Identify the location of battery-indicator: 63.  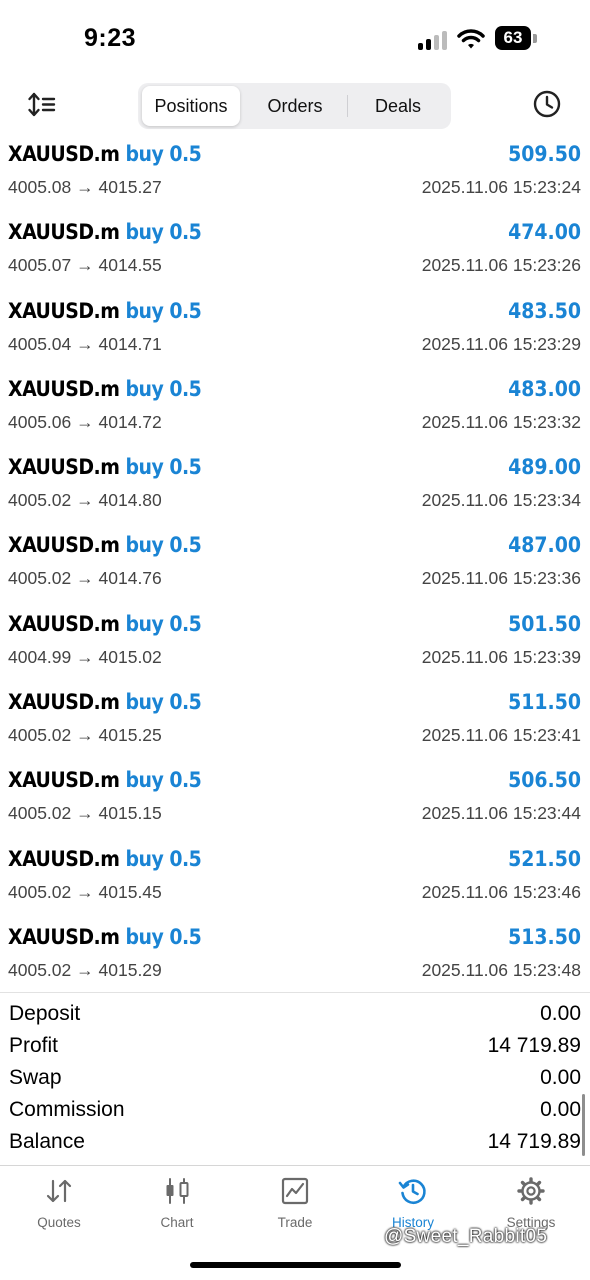
(513, 38).